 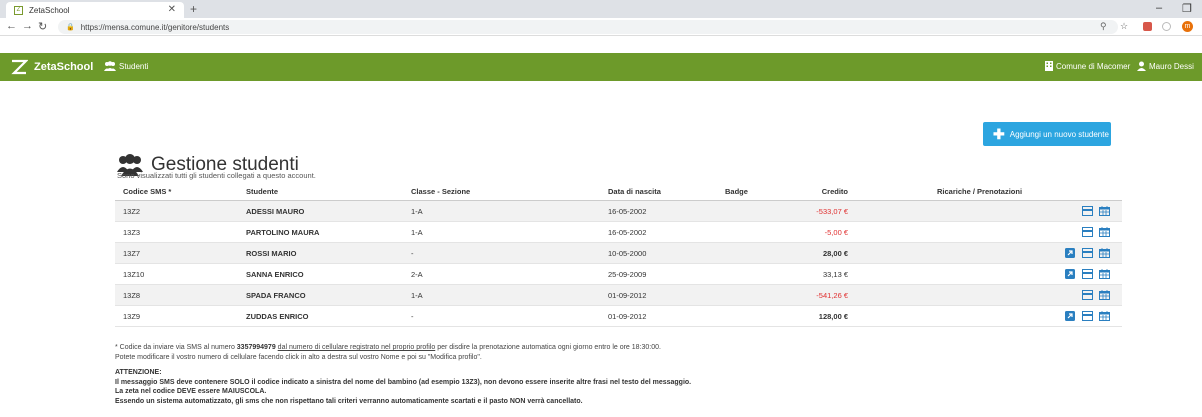 I want to click on header-ricariche: Ricariche / Prenotazioni, so click(x=980, y=191).